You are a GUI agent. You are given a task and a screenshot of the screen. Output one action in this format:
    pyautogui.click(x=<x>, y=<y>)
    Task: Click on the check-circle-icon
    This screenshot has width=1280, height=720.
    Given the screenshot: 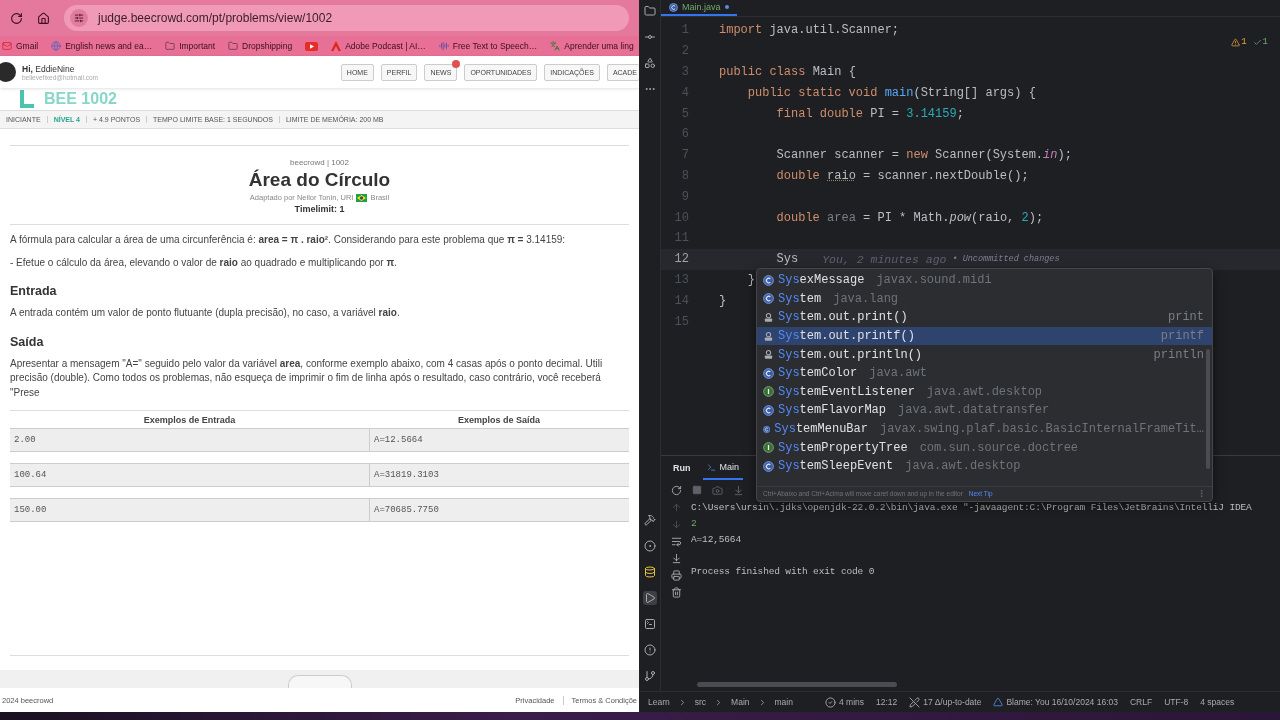 What is the action you would take?
    pyautogui.click(x=830, y=702)
    